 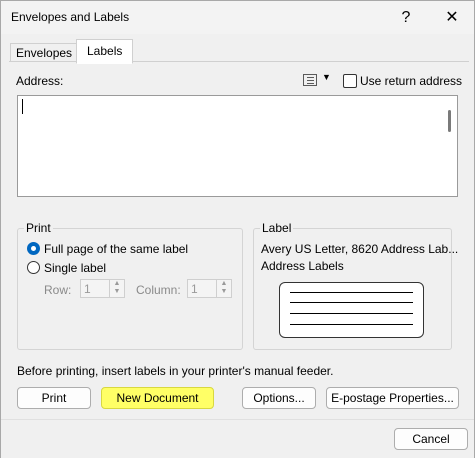 I want to click on column-spinner-arrows: ▲ ▼, so click(x=223, y=288).